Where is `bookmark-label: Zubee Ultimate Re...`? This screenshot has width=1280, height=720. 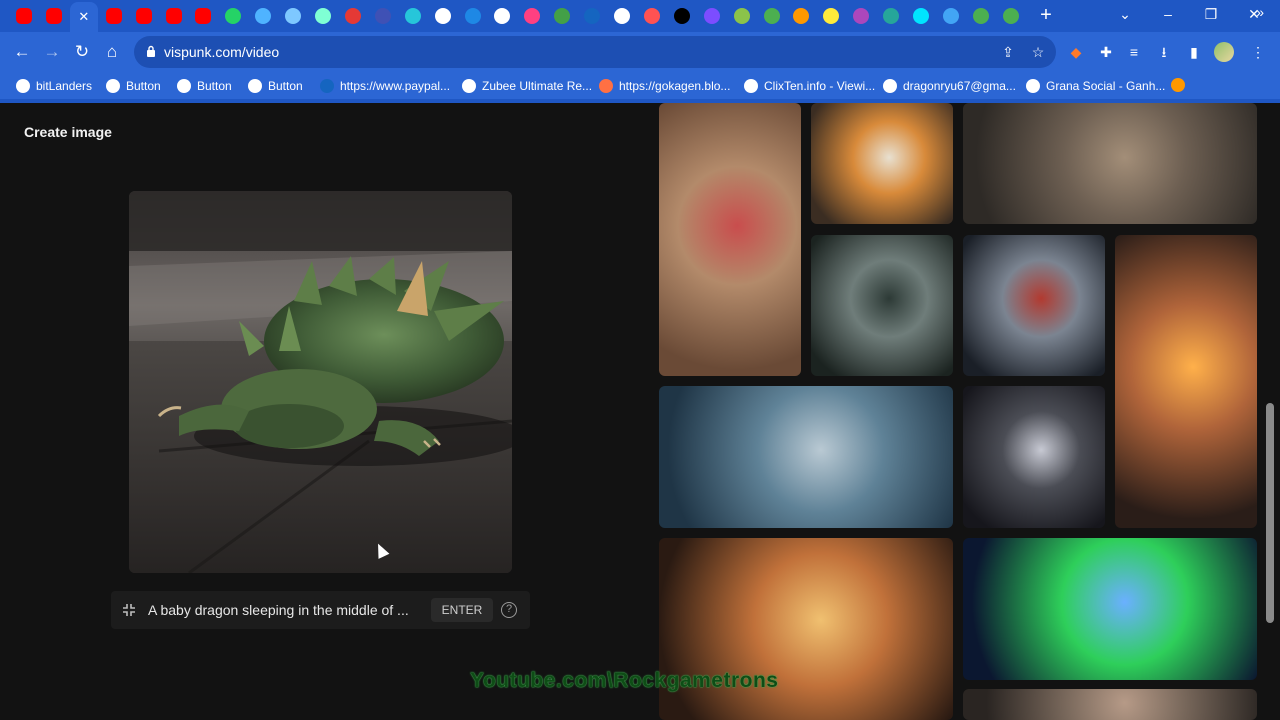 bookmark-label: Zubee Ultimate Re... is located at coordinates (537, 86).